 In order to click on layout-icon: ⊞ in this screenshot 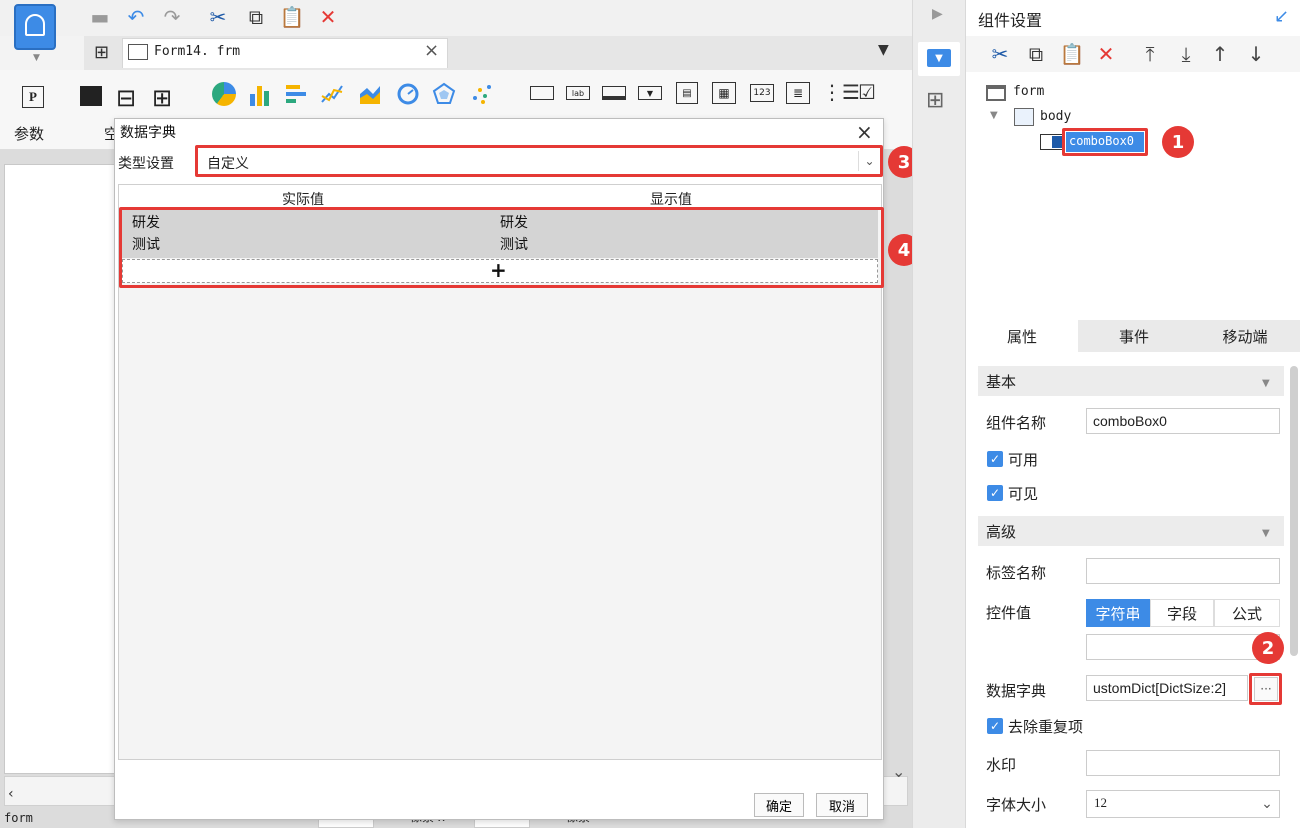, I will do `click(935, 100)`.